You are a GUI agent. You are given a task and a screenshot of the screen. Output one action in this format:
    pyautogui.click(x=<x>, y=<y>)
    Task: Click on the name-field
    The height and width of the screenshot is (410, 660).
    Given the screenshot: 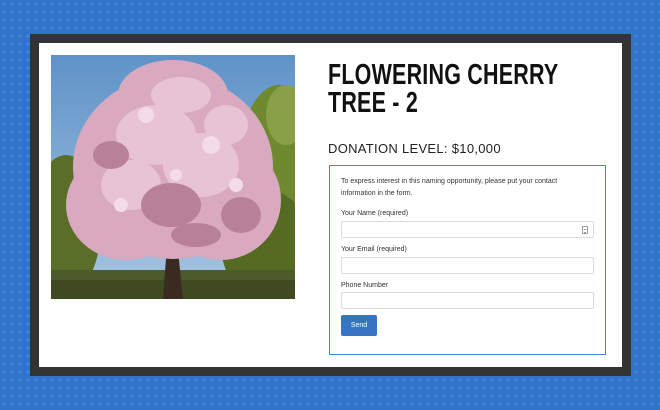 What is the action you would take?
    pyautogui.click(x=467, y=229)
    